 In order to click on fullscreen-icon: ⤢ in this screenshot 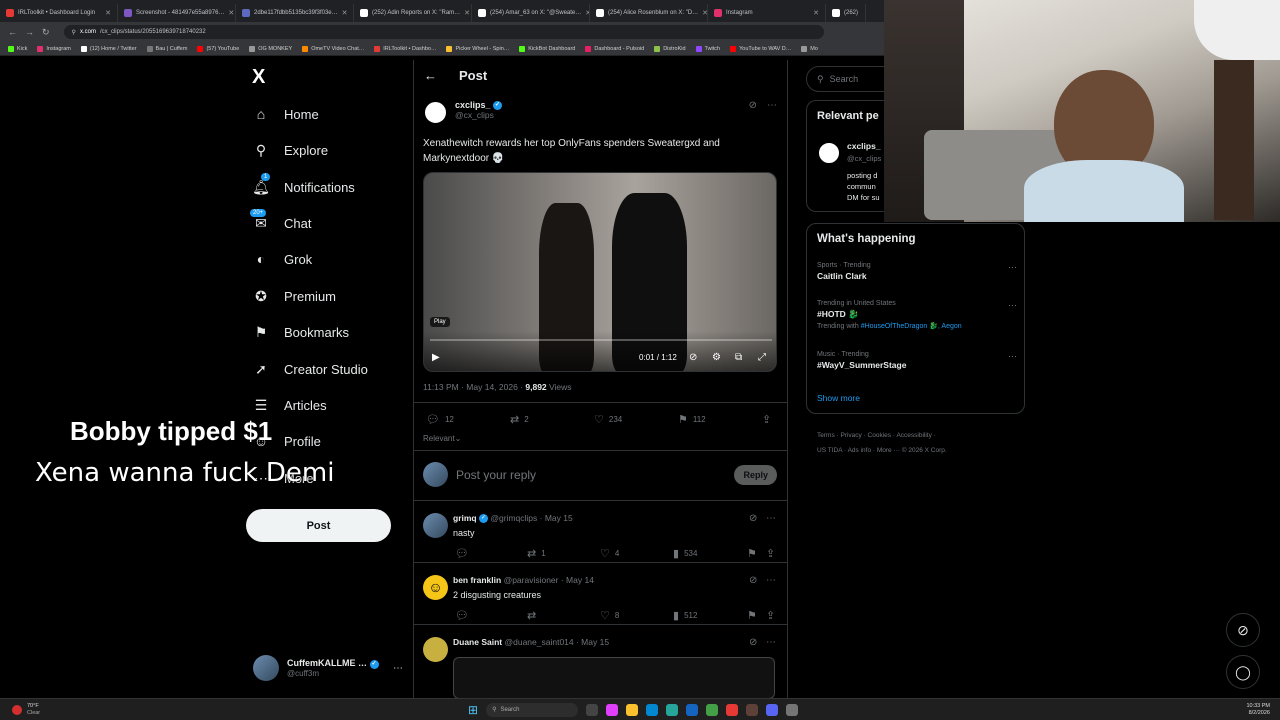, I will do `click(762, 357)`.